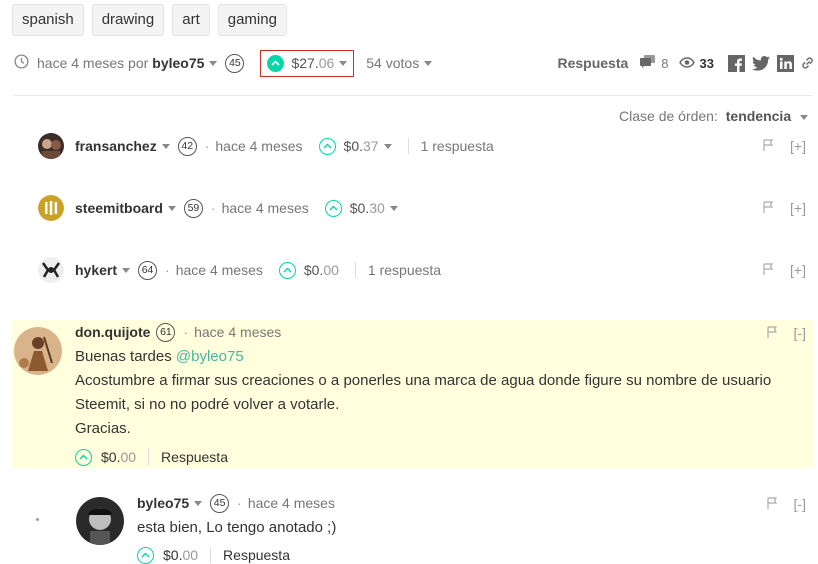  What do you see at coordinates (210, 356) in the screenshot?
I see `mention-link: @byleo75` at bounding box center [210, 356].